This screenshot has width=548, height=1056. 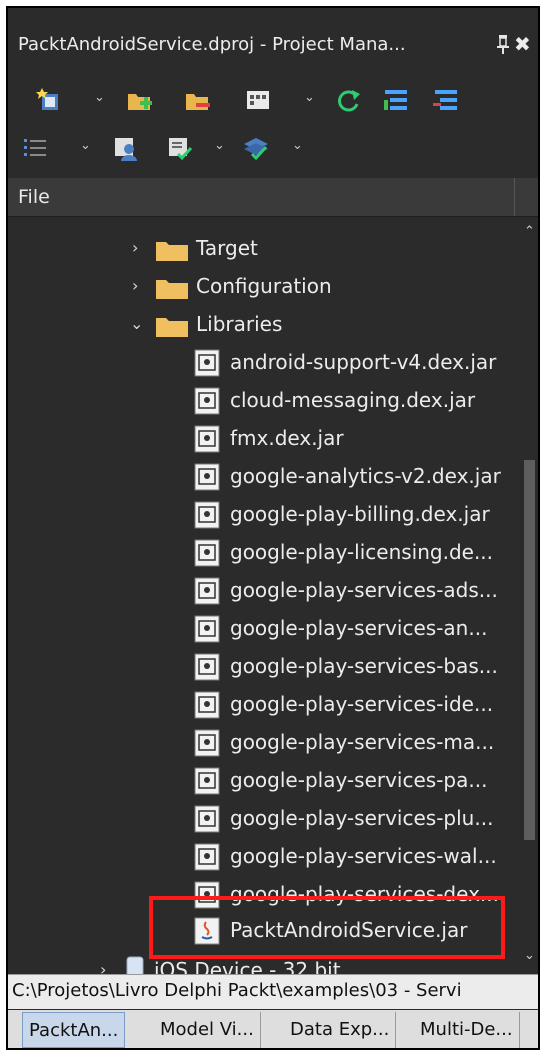 I want to click on tree-item-jar-file: cloud-messaging.dex.jar, so click(x=263, y=401).